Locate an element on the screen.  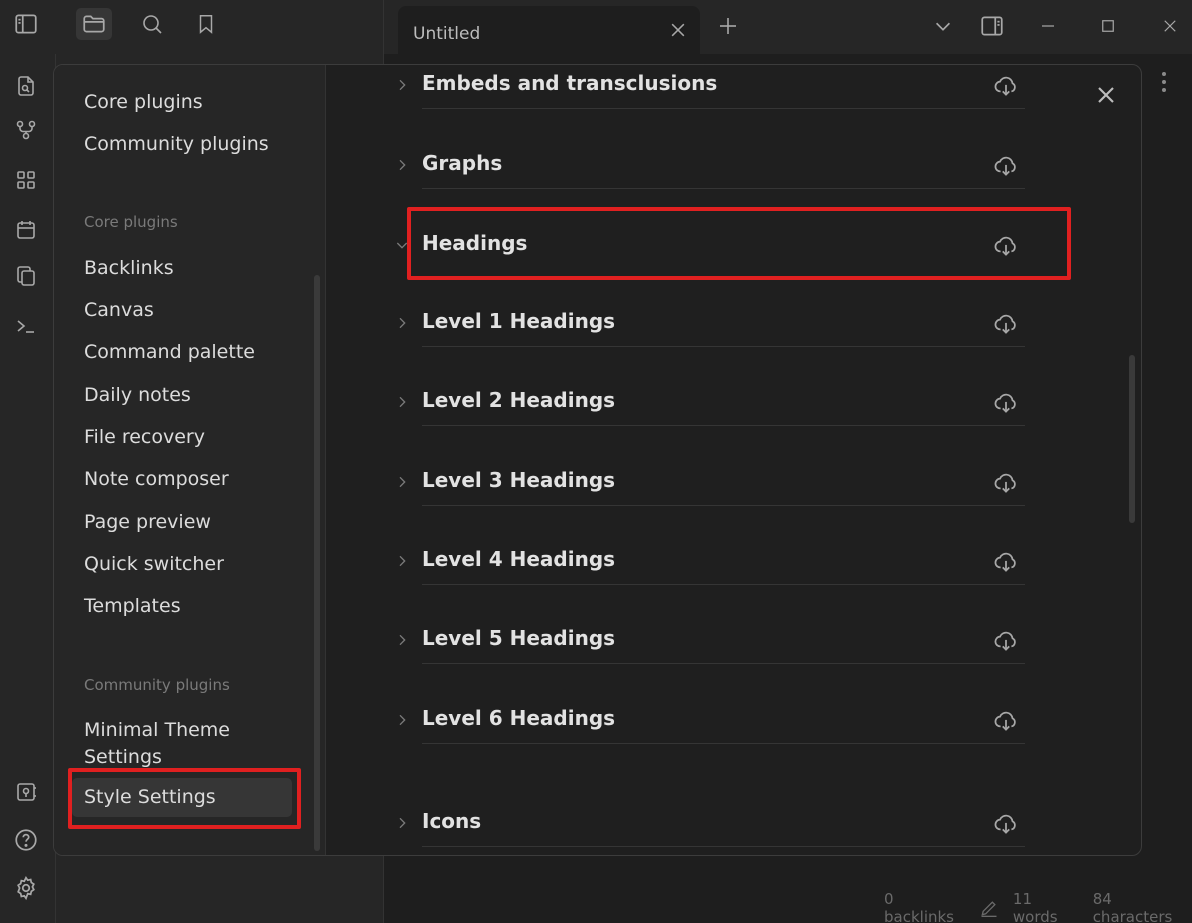
gear-icon is located at coordinates (26, 888).